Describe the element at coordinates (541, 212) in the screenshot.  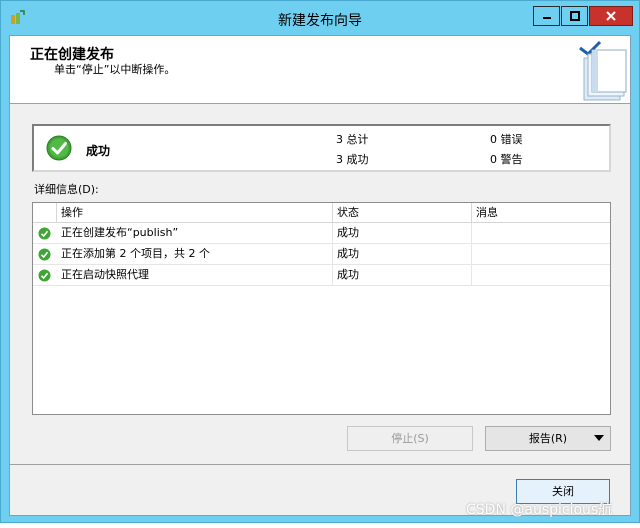
I see `column-header-message: 消息` at that location.